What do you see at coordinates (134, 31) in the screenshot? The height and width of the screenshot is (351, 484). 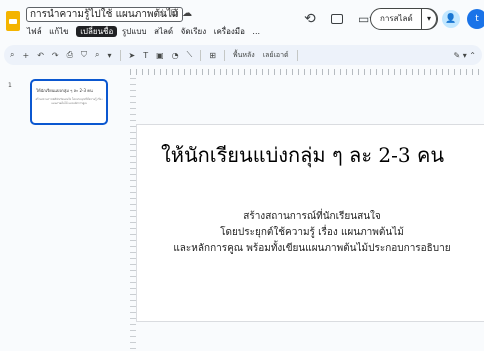 I see `menu-format: รูปแบบ` at bounding box center [134, 31].